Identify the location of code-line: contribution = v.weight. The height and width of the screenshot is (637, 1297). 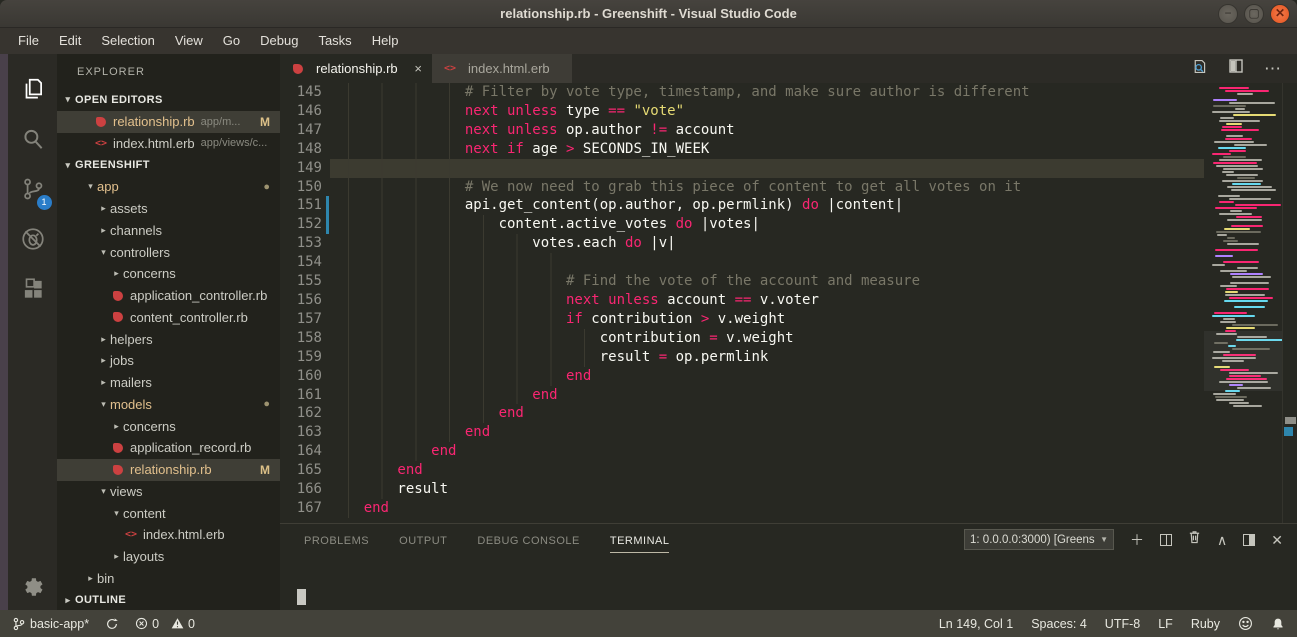
(767, 338).